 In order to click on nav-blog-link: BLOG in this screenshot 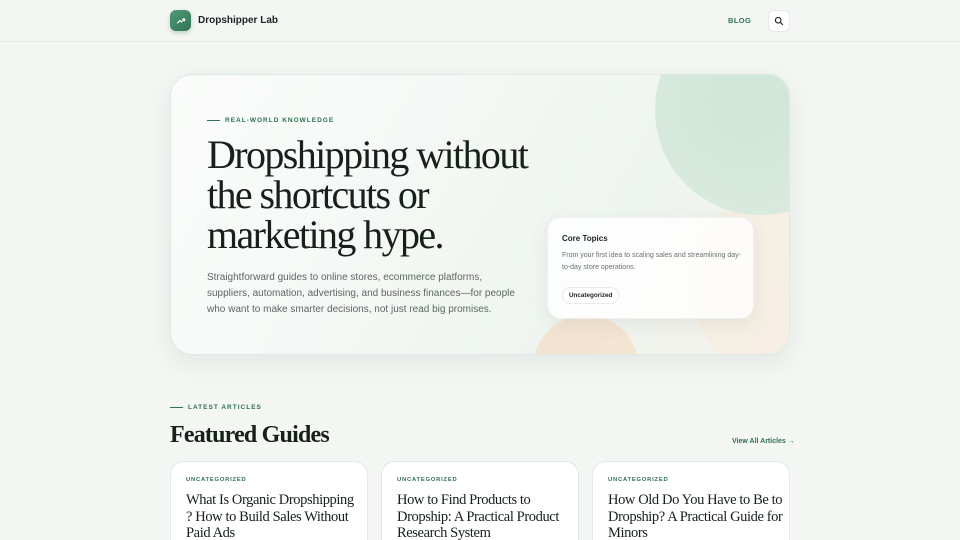, I will do `click(739, 20)`.